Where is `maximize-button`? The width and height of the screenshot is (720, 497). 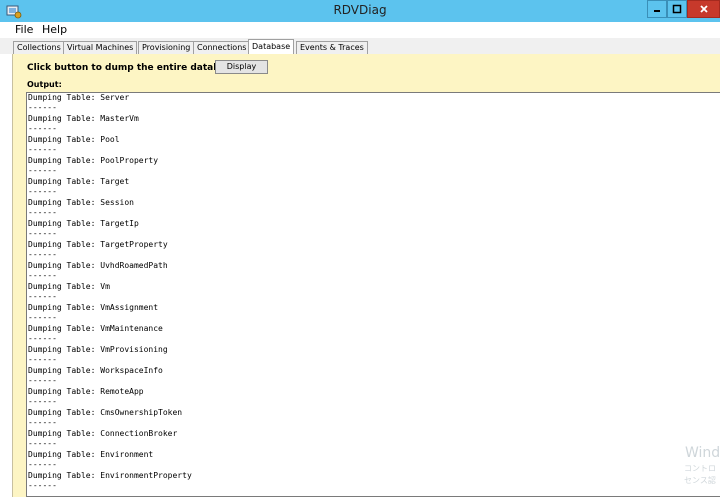 maximize-button is located at coordinates (677, 9).